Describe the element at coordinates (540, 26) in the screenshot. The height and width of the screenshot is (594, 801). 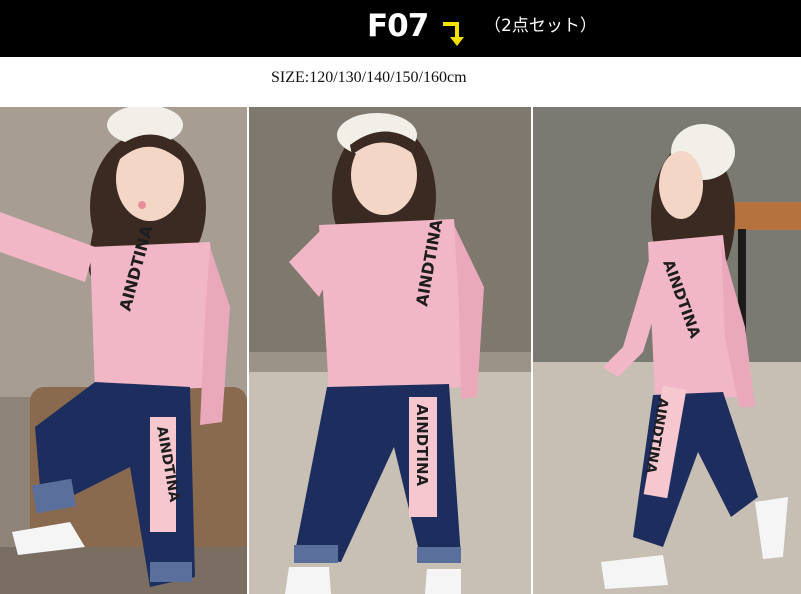
I see `set-label: （2点セット）` at that location.